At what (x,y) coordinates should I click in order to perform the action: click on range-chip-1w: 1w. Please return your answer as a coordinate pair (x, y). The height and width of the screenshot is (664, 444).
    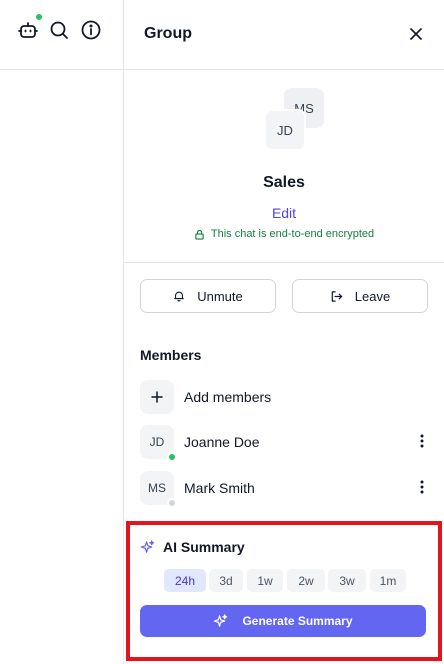
    Looking at the image, I should click on (265, 580).